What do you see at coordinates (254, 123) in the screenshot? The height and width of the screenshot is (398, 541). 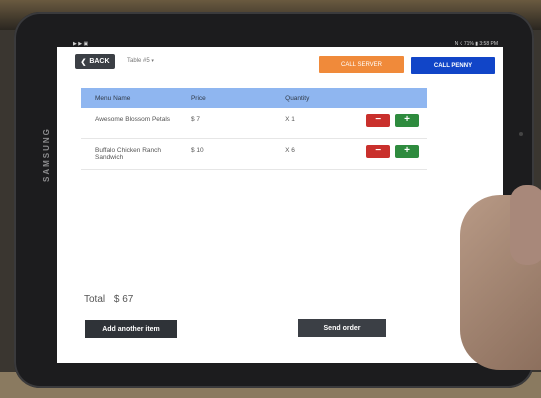 I see `table-row: Awesome Blossom Petals $ 7 X 1 − +` at bounding box center [254, 123].